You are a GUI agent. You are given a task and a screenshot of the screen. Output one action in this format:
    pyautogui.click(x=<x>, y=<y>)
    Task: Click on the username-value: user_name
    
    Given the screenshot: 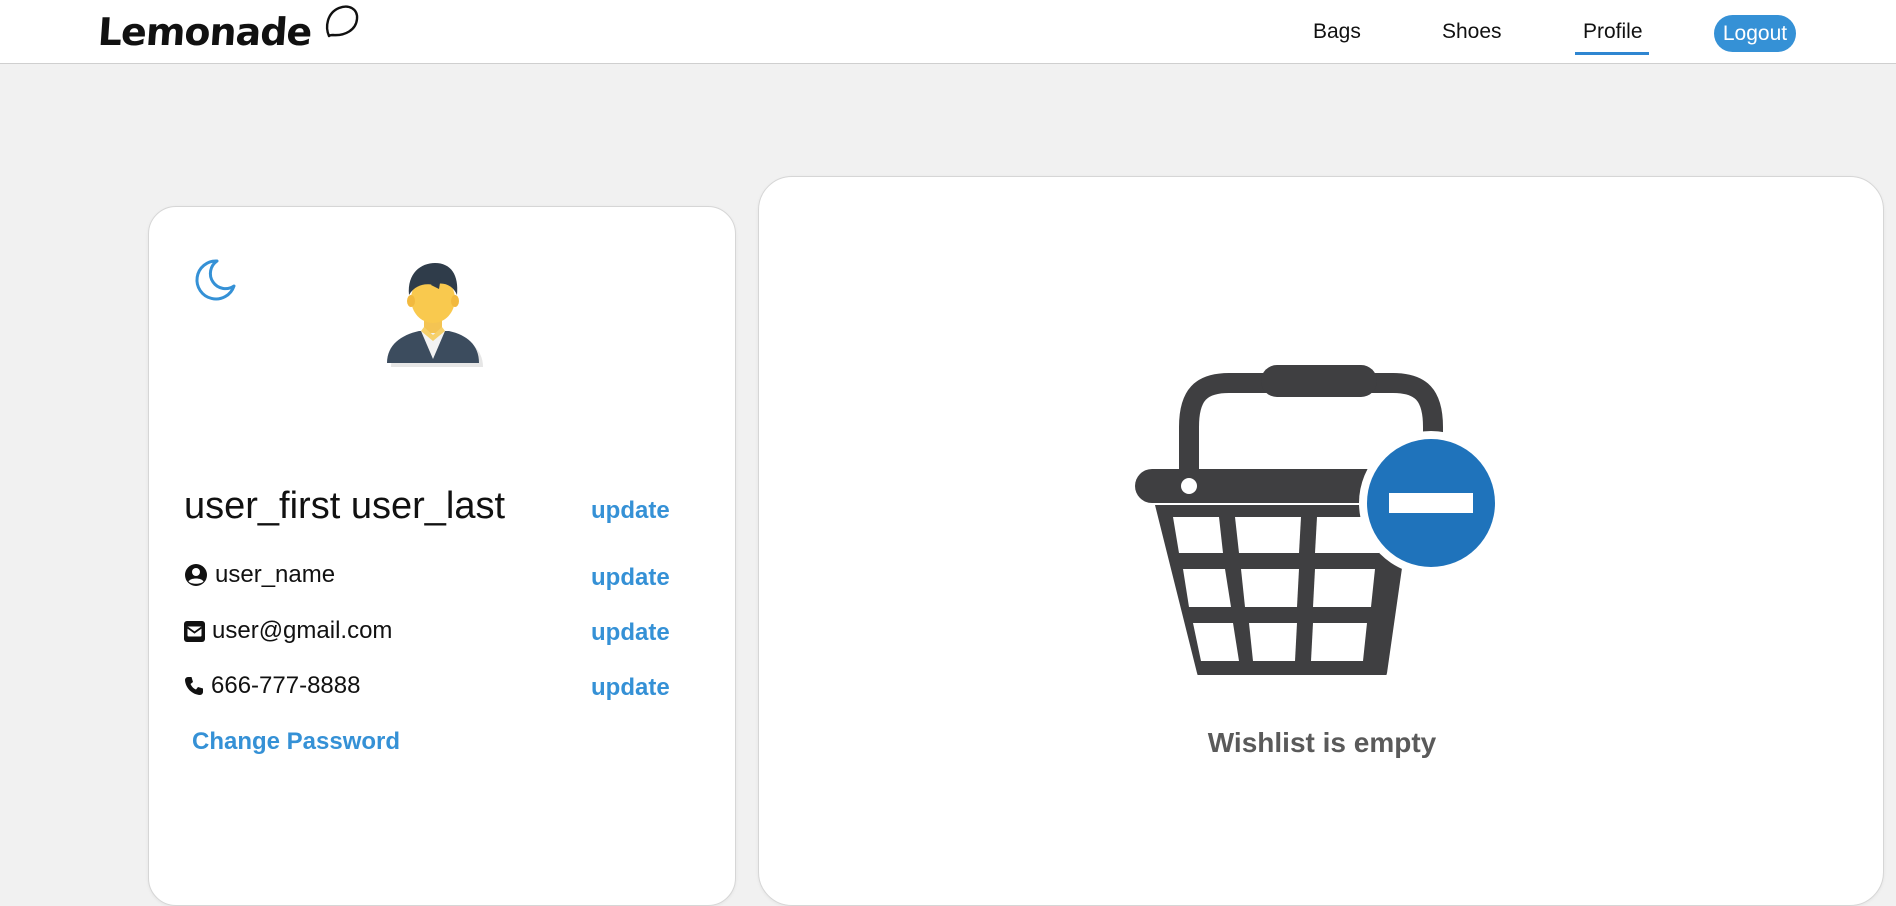 What is the action you would take?
    pyautogui.click(x=275, y=574)
    